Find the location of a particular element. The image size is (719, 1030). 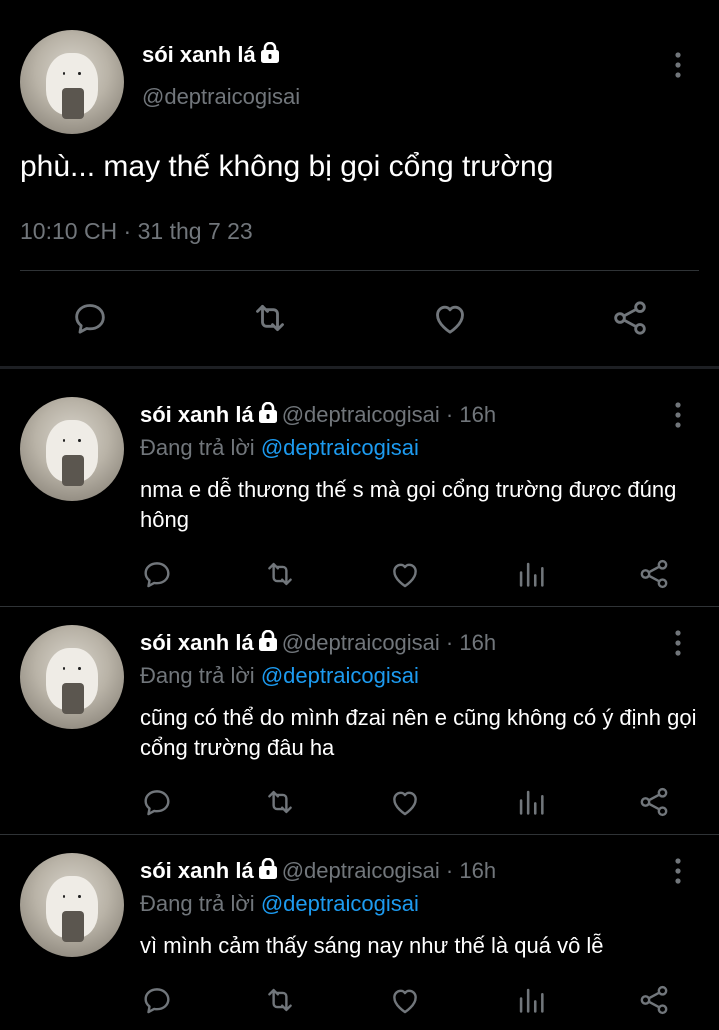

handle: @deptraicogisai is located at coordinates (221, 97).